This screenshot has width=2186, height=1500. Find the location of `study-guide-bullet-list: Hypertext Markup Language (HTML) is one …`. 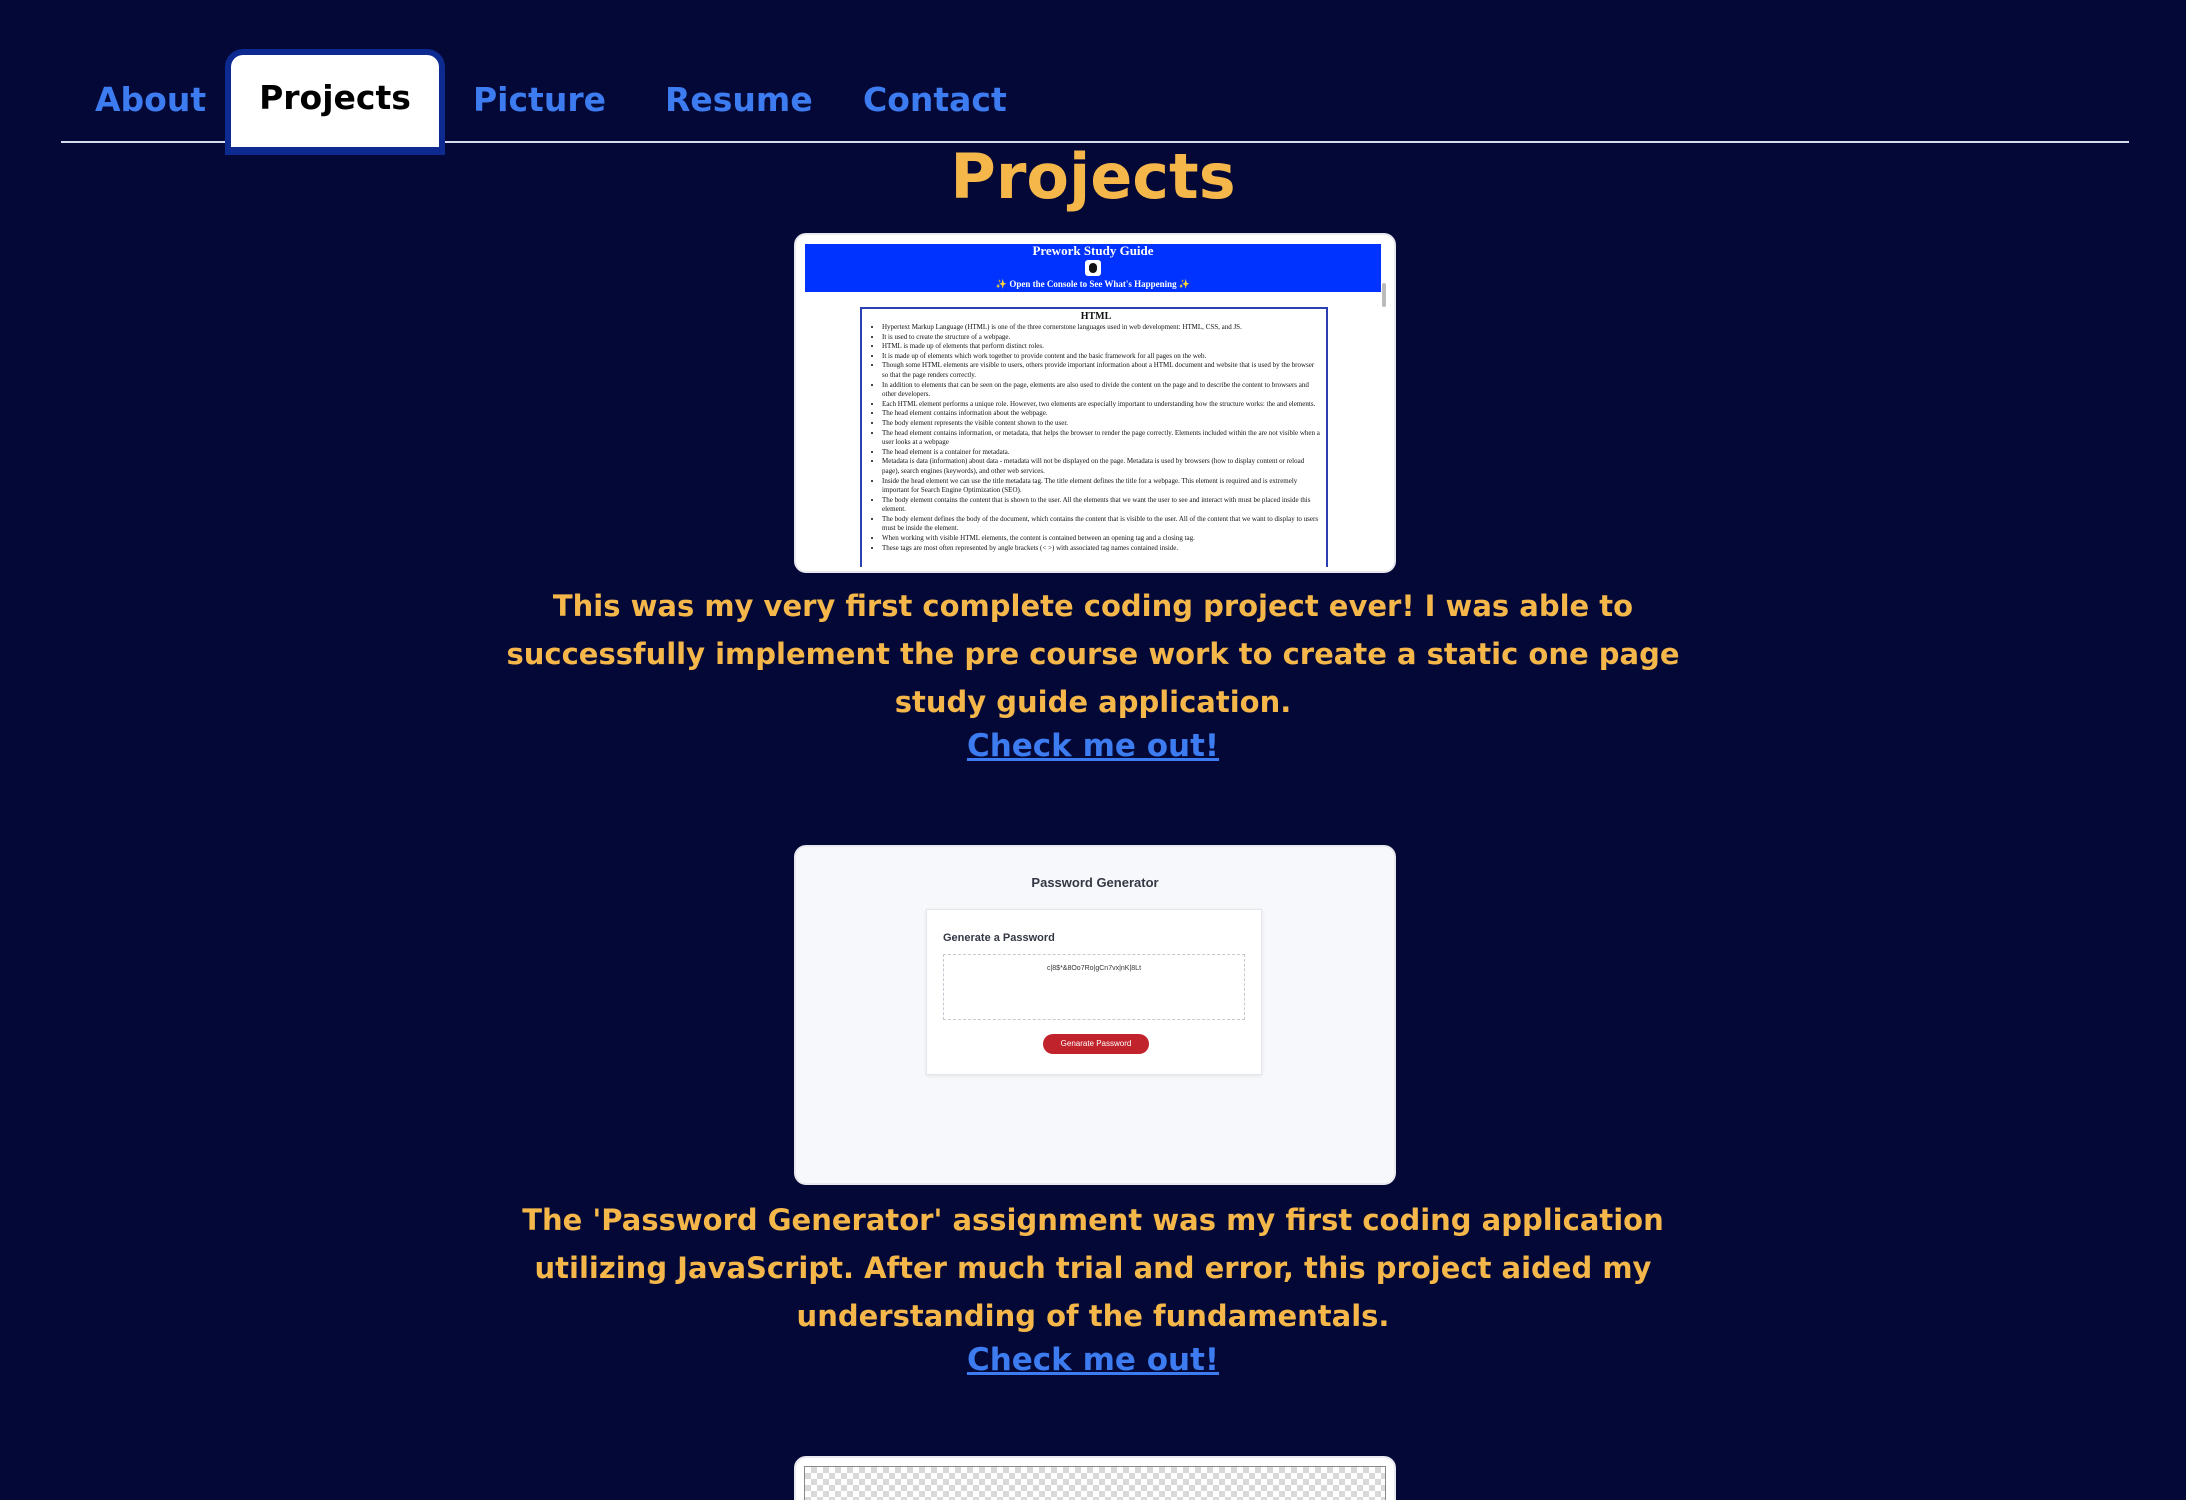

study-guide-bullet-list: Hypertext Markup Language (HTML) is one … is located at coordinates (1096, 438).